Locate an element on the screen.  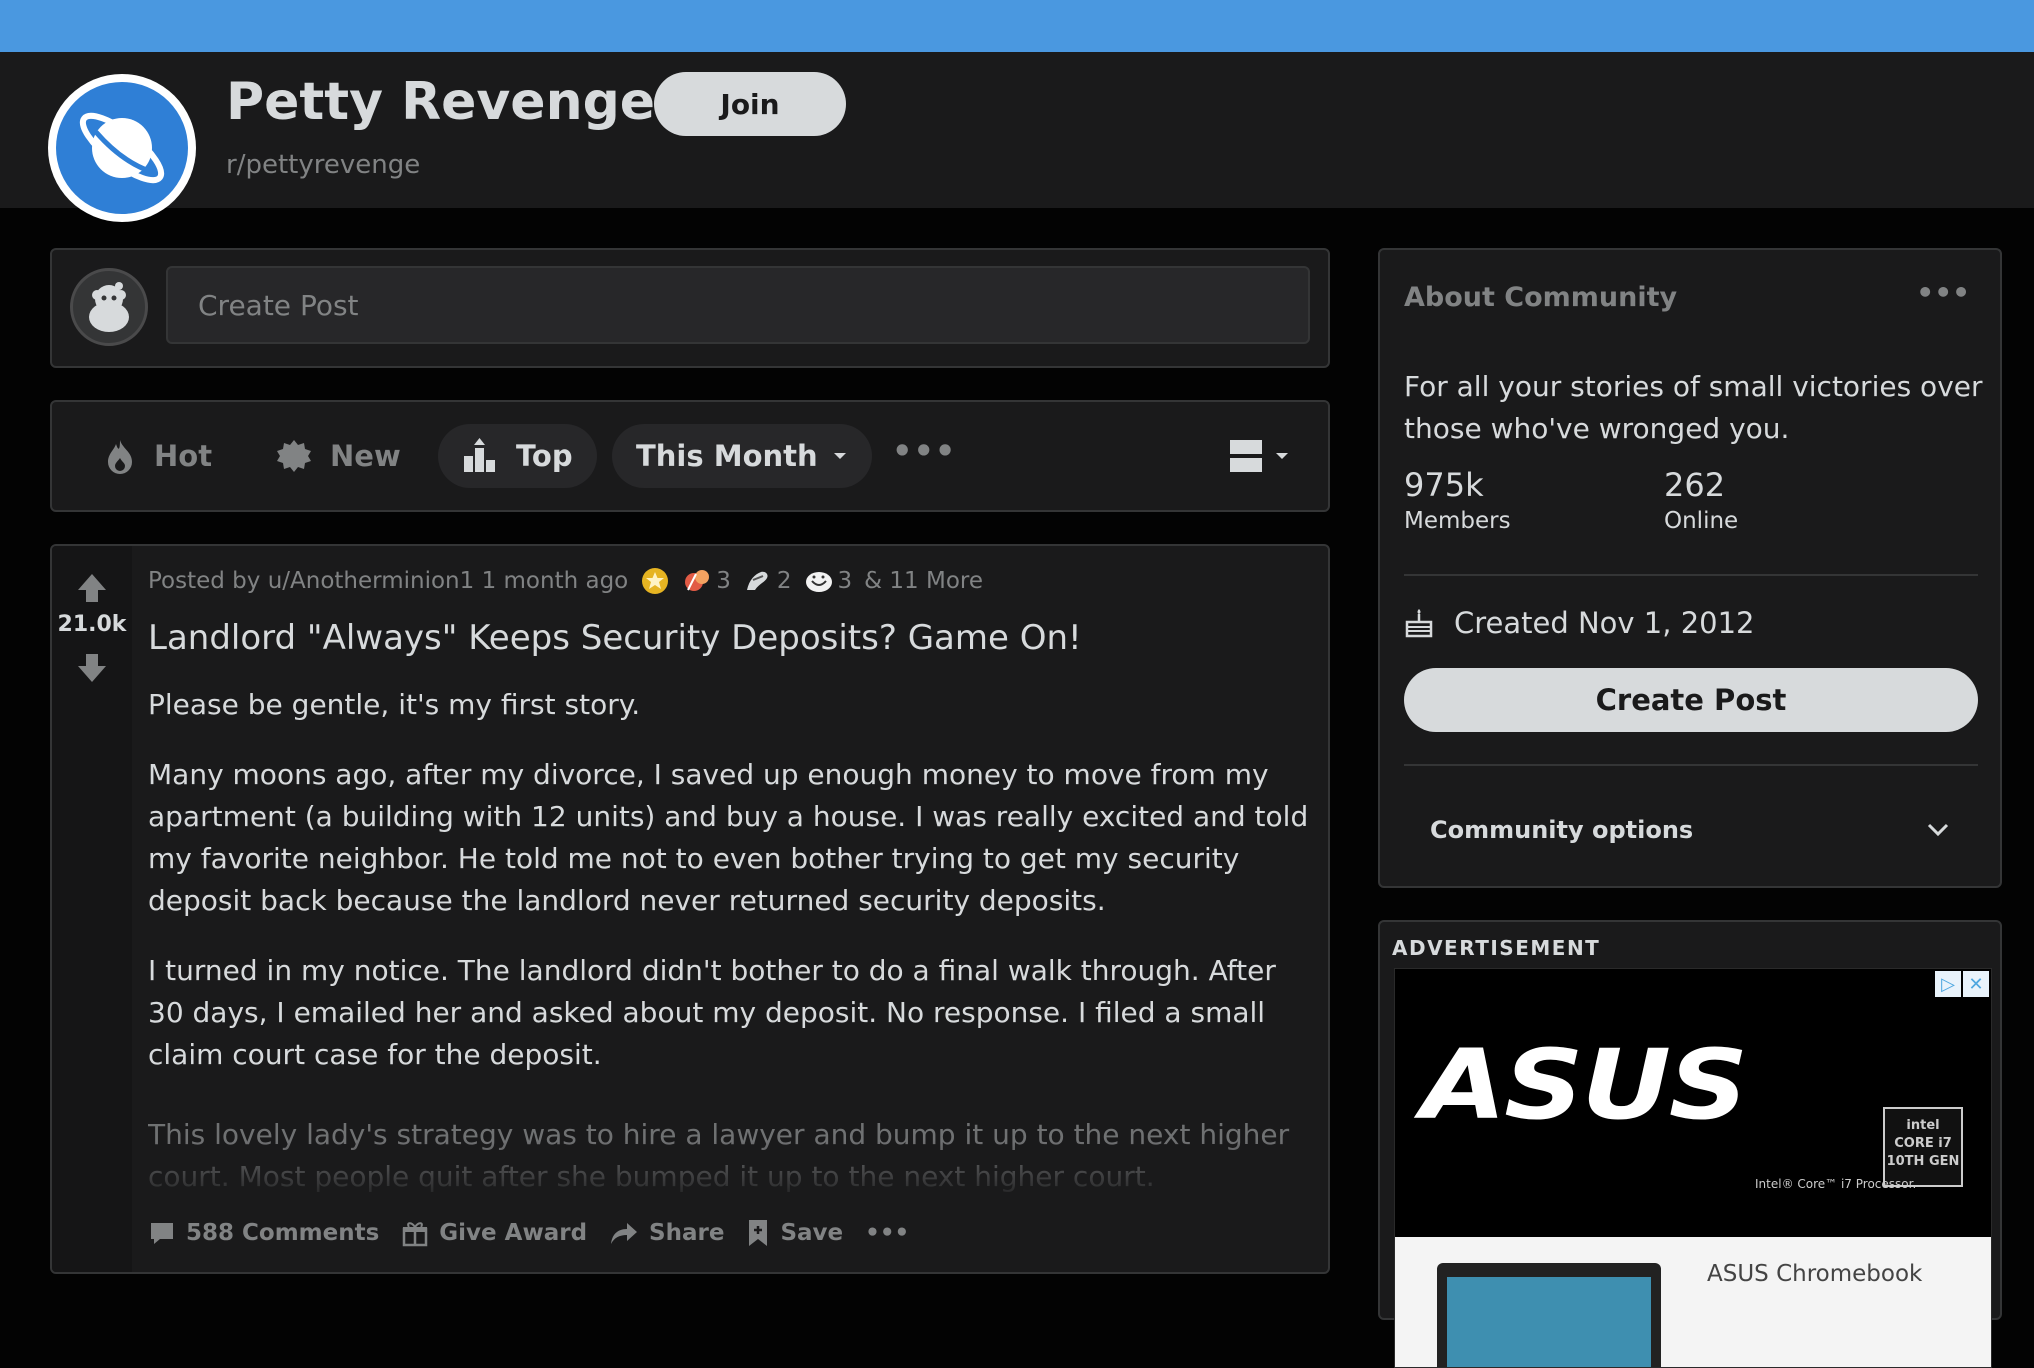
subreddit-banner is located at coordinates (1017, 26).